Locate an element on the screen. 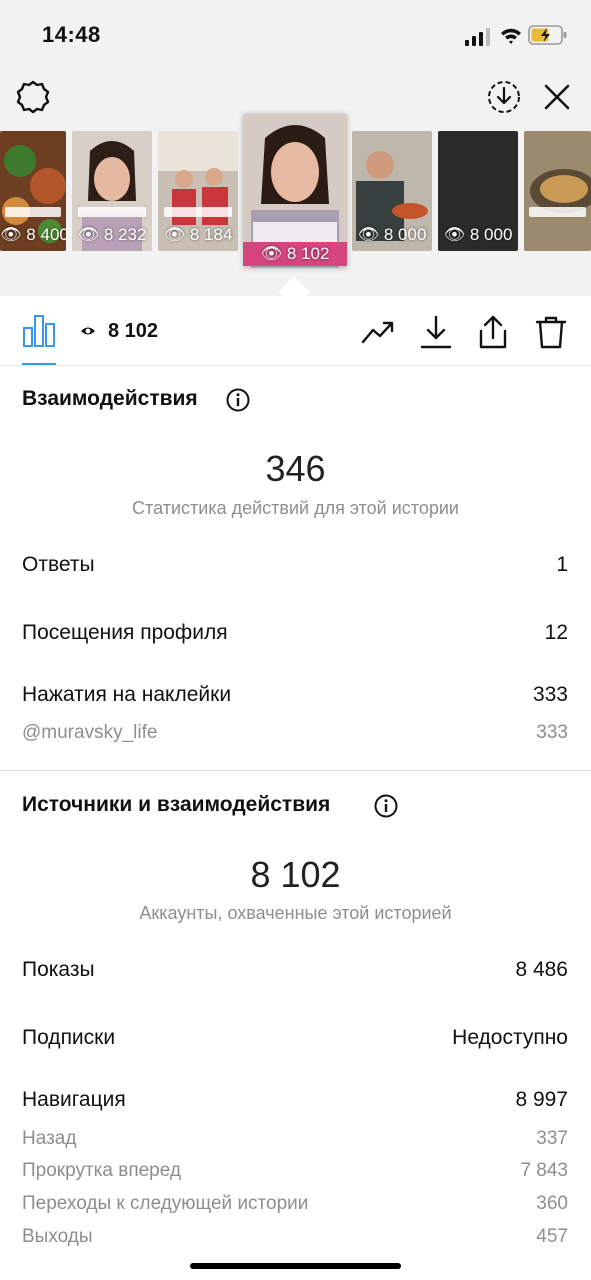  download-icon is located at coordinates (436, 332).